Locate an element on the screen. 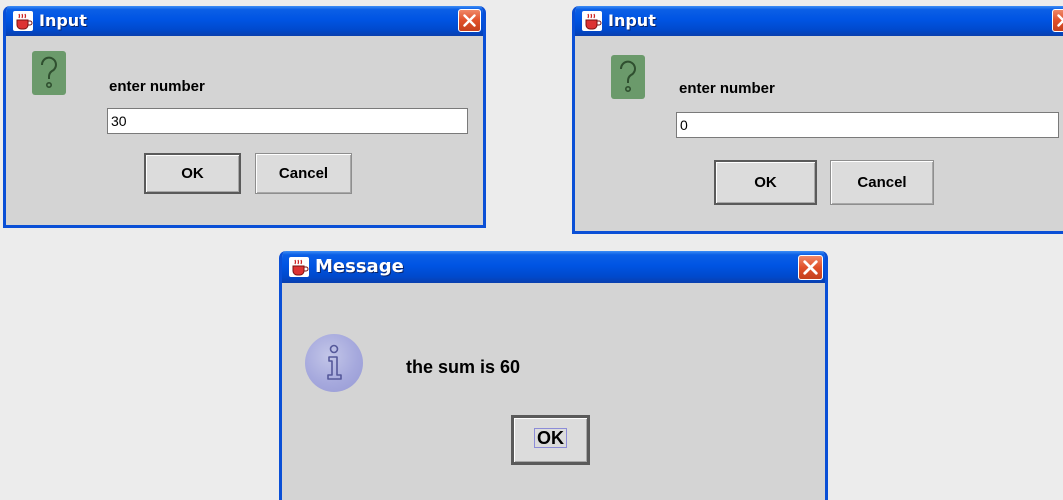  number-input: 0 is located at coordinates (867, 125).